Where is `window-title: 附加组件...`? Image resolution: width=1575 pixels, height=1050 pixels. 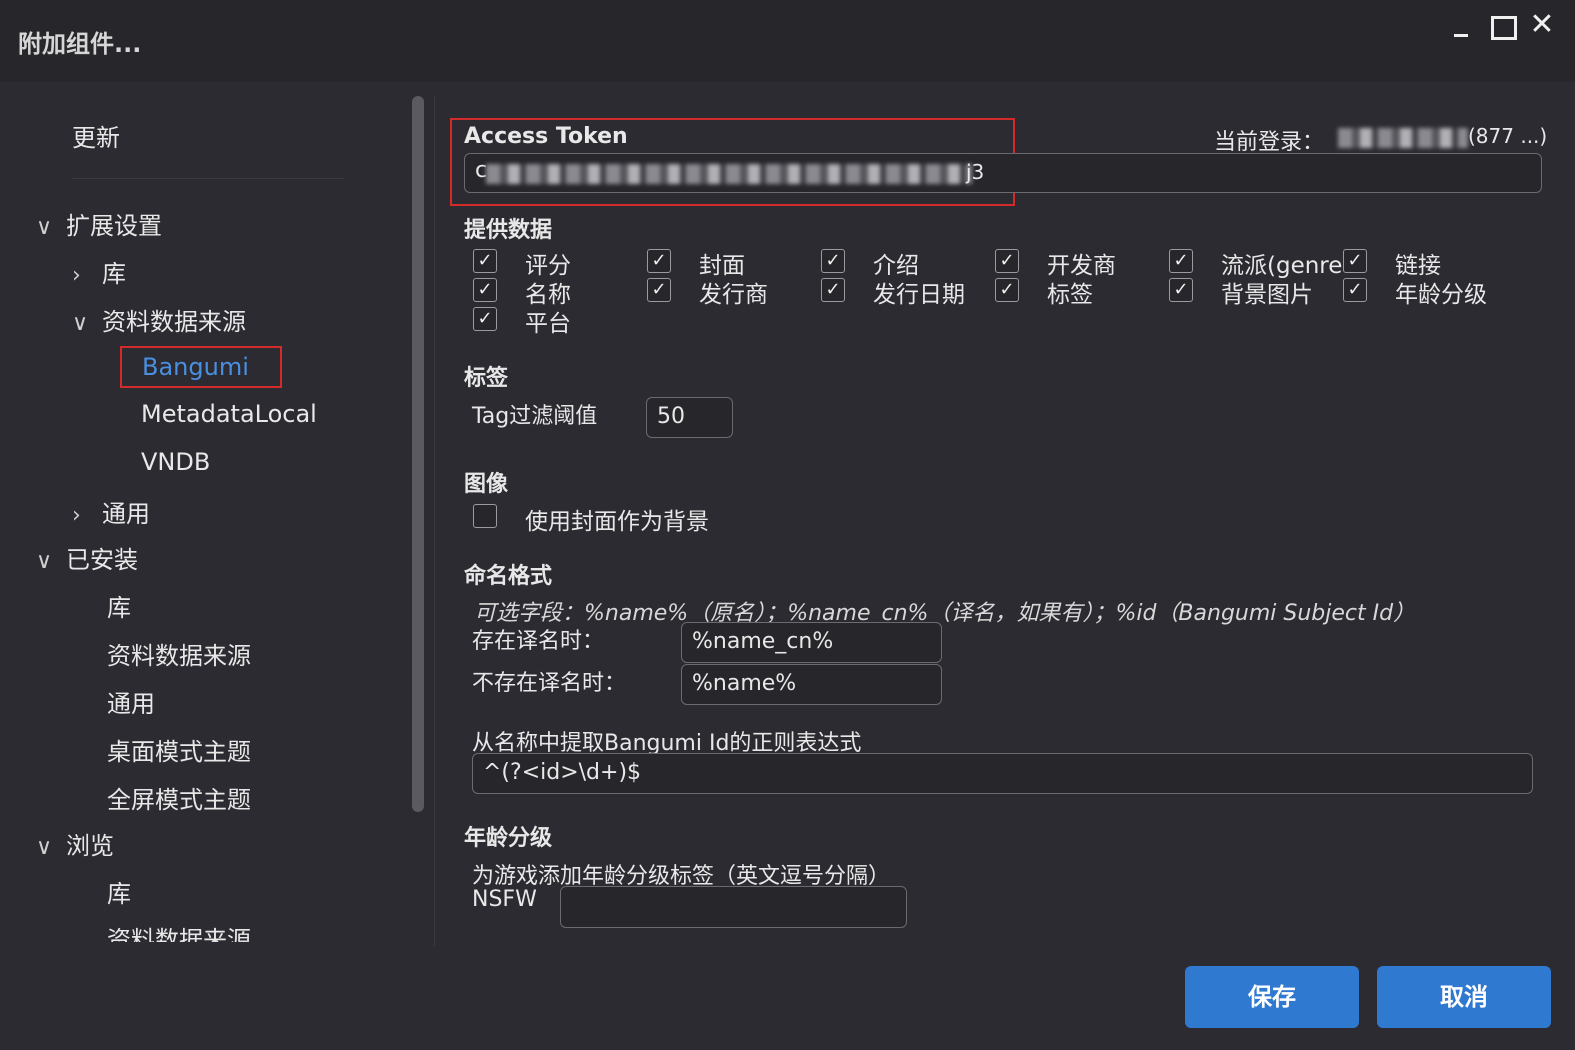
window-title: 附加组件... is located at coordinates (80, 44).